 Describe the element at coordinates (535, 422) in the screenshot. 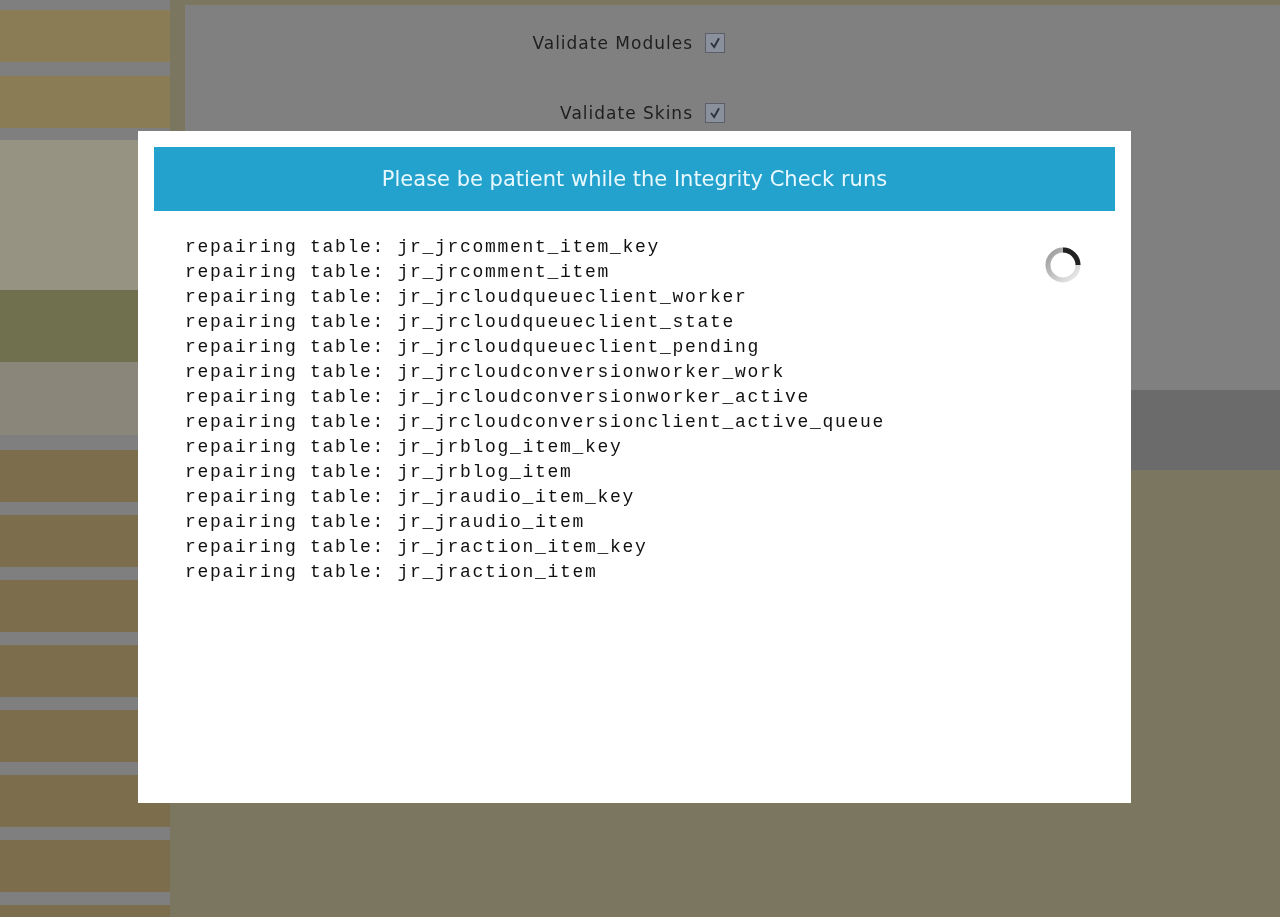

I see `log-line: repairing table: jr_jrcloudconversionclient_active_queue` at that location.